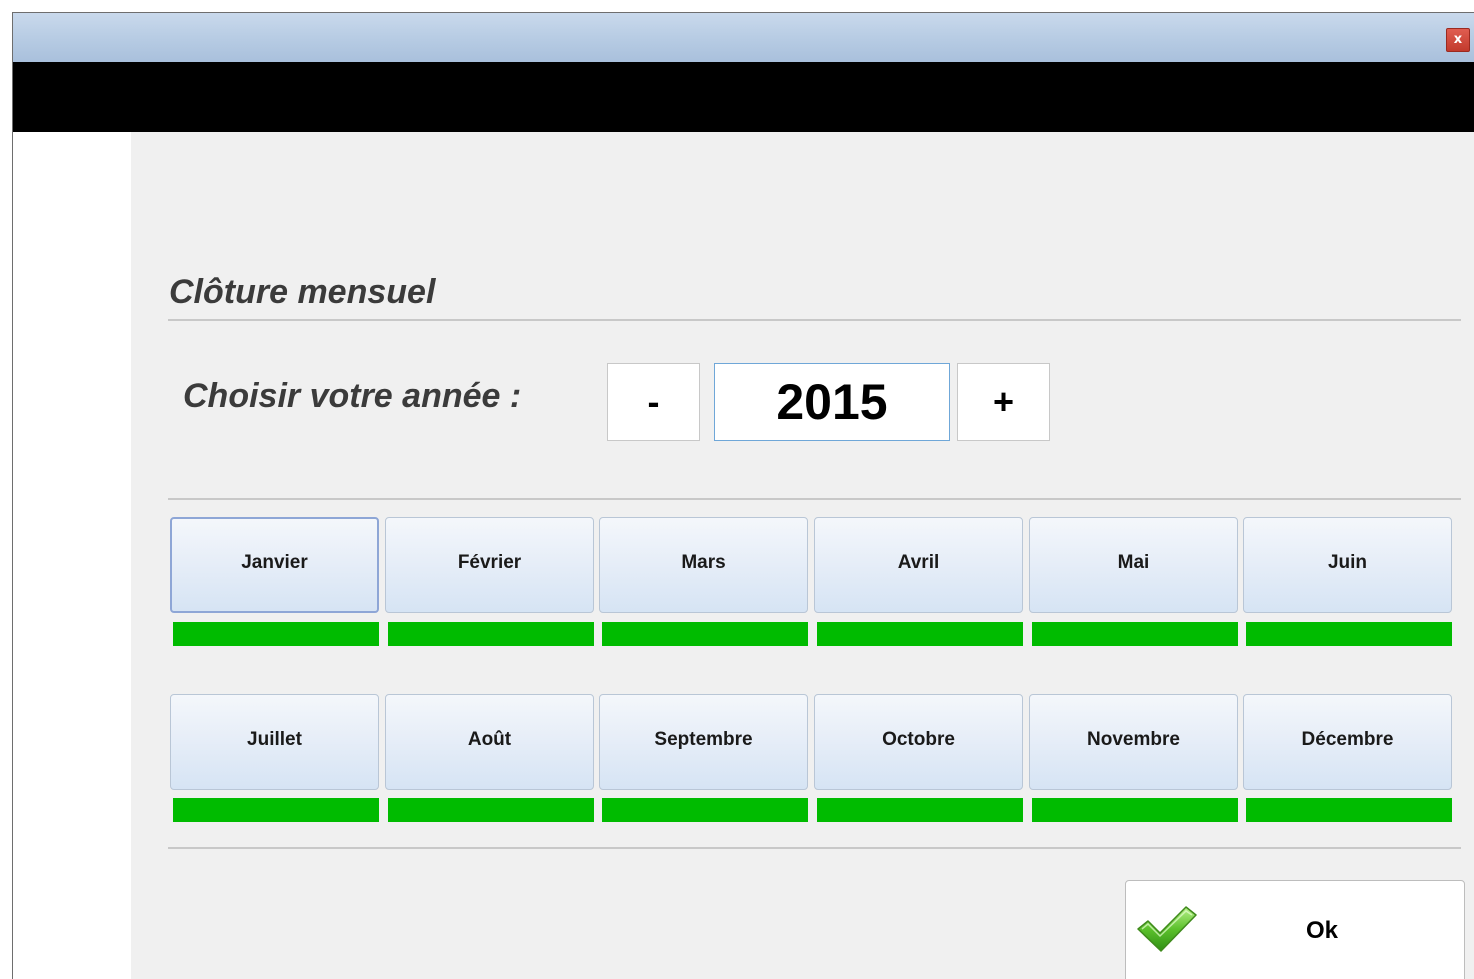 This screenshot has height=979, width=1474. I want to click on month-button-septembre: Septembre, so click(703, 742).